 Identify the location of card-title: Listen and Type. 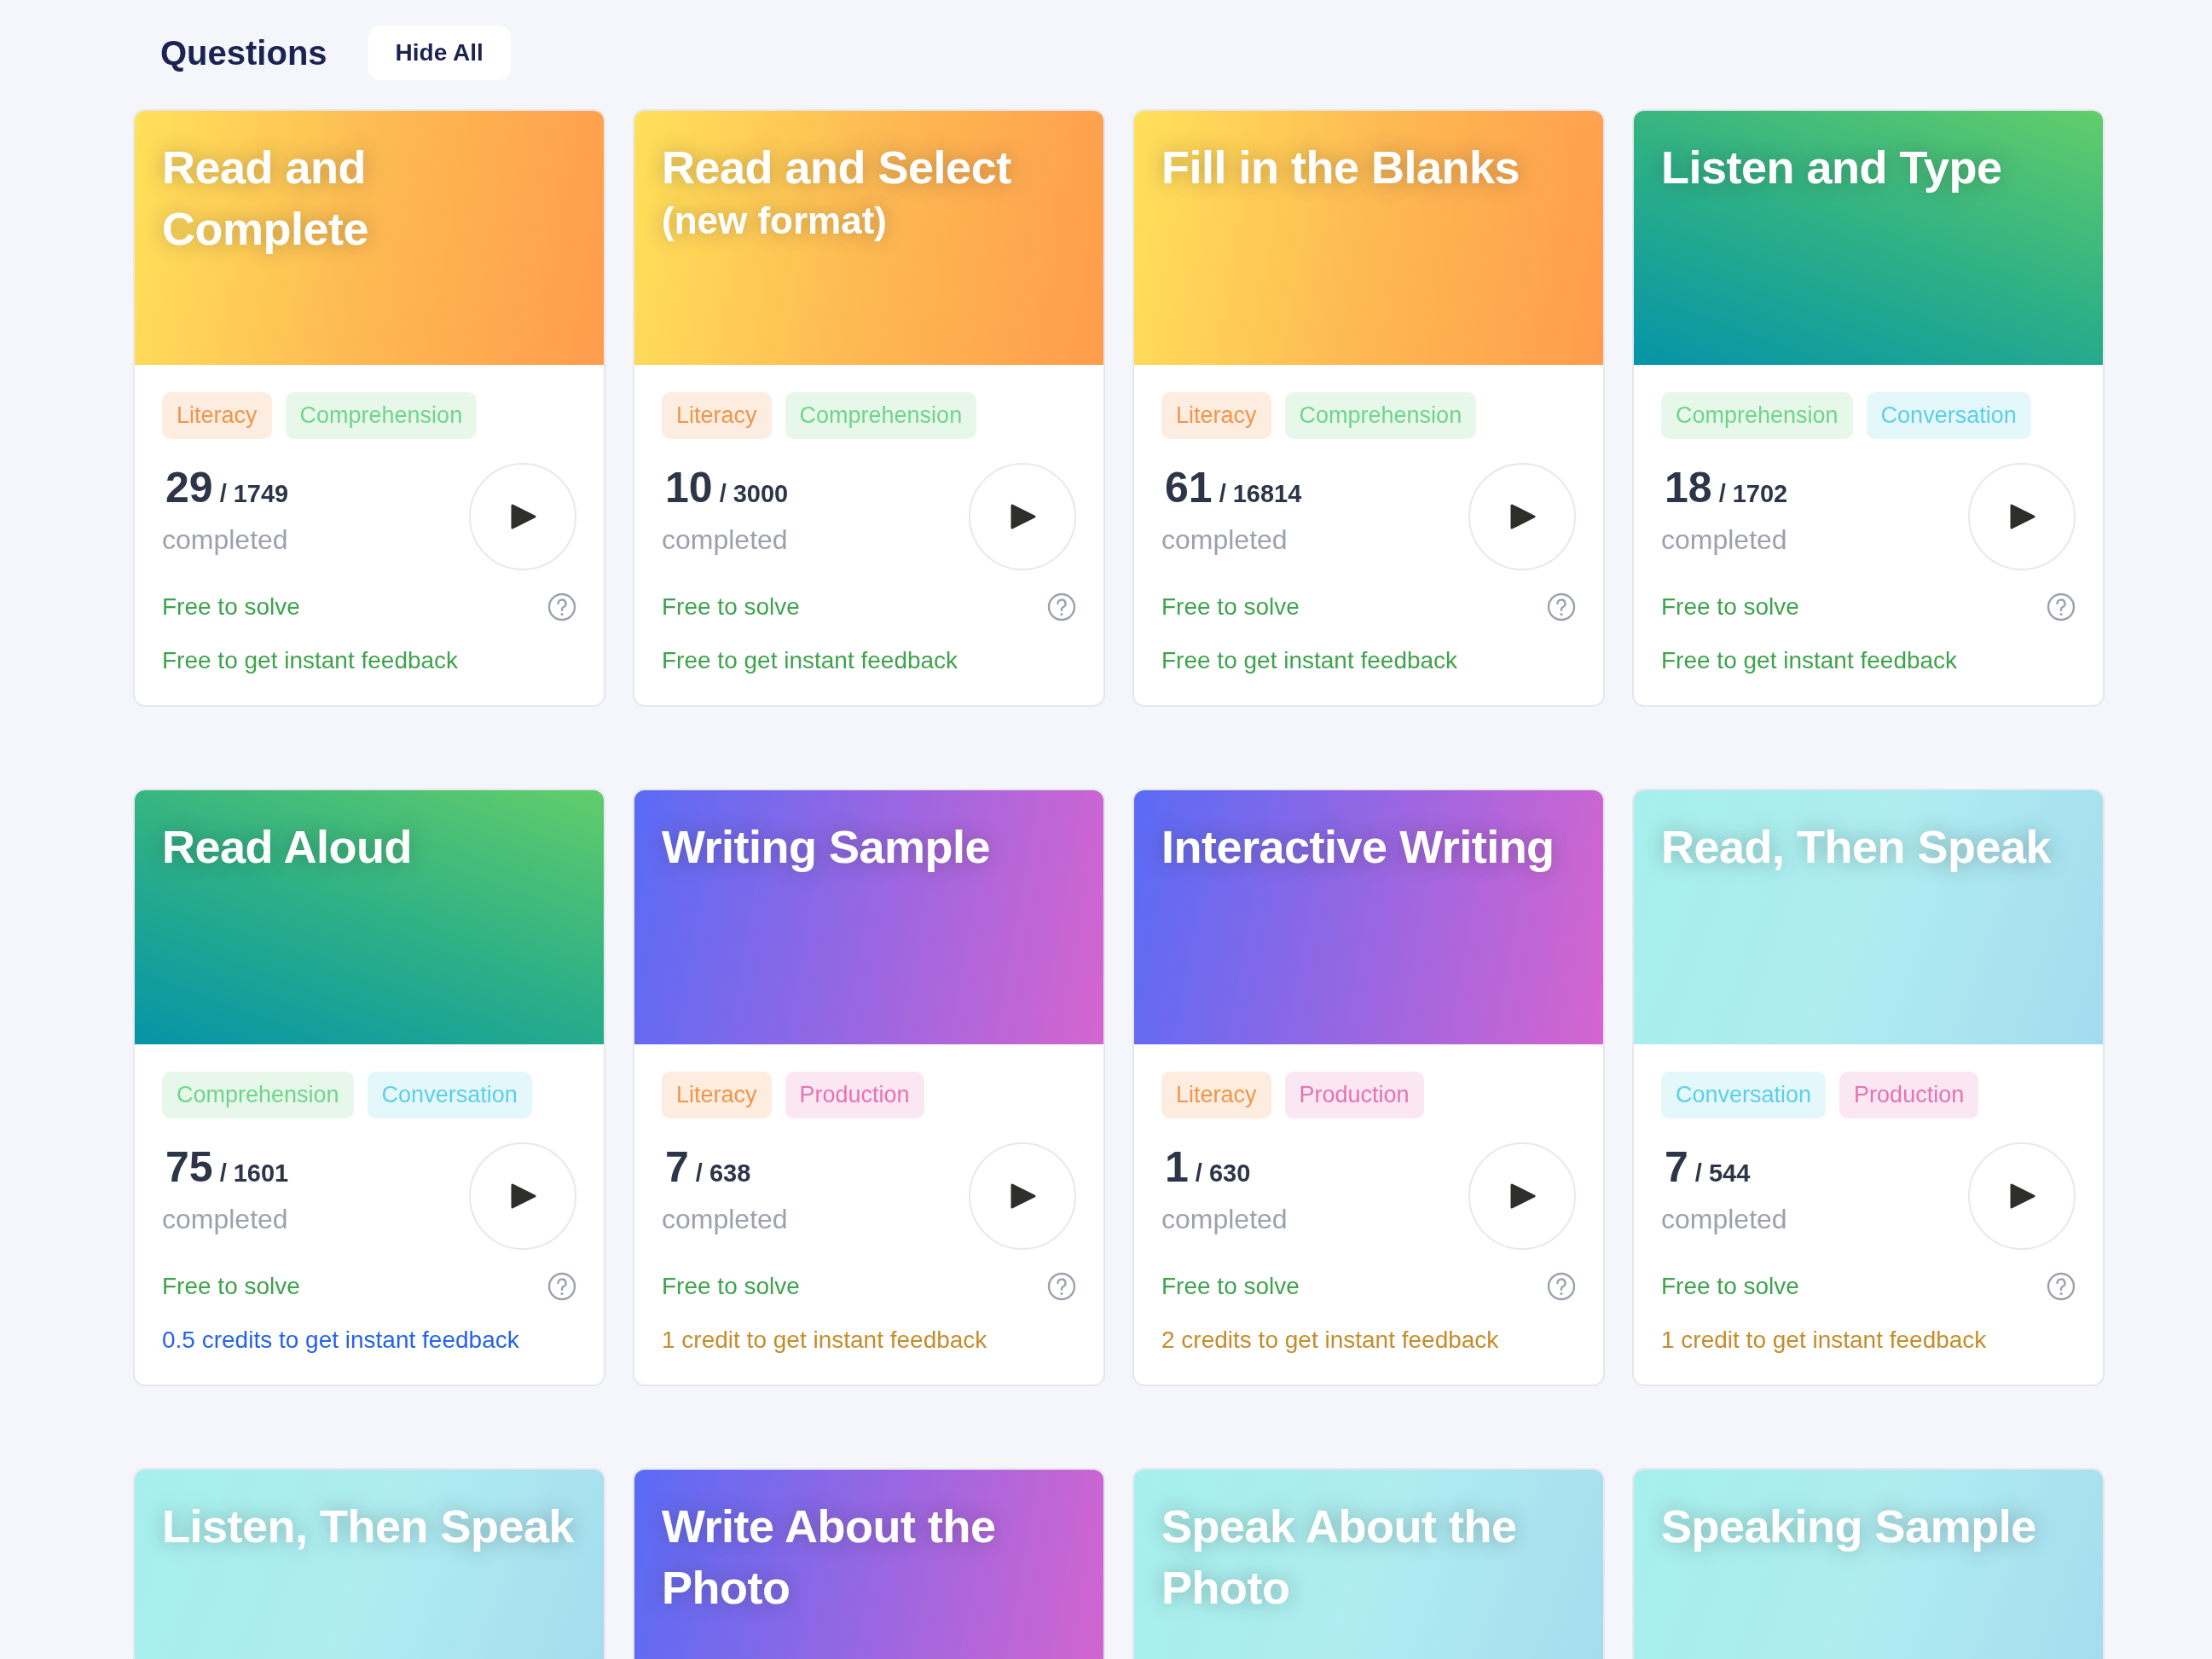
(1831, 168).